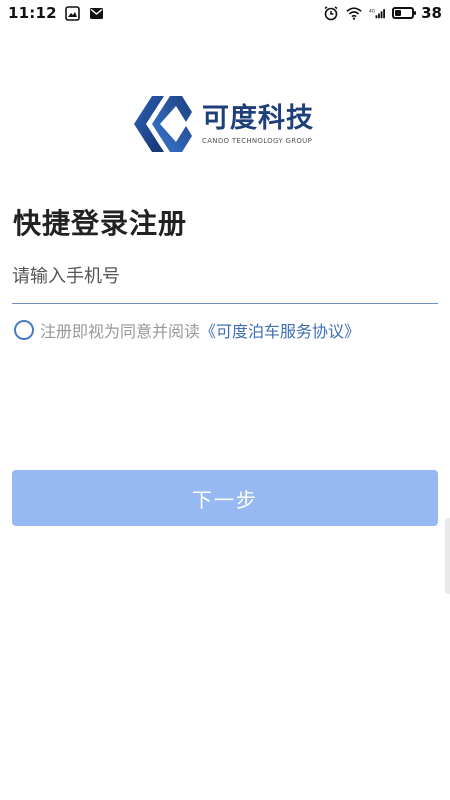 The width and height of the screenshot is (450, 800). Describe the element at coordinates (377, 13) in the screenshot. I see `signal-icon: 4G` at that location.